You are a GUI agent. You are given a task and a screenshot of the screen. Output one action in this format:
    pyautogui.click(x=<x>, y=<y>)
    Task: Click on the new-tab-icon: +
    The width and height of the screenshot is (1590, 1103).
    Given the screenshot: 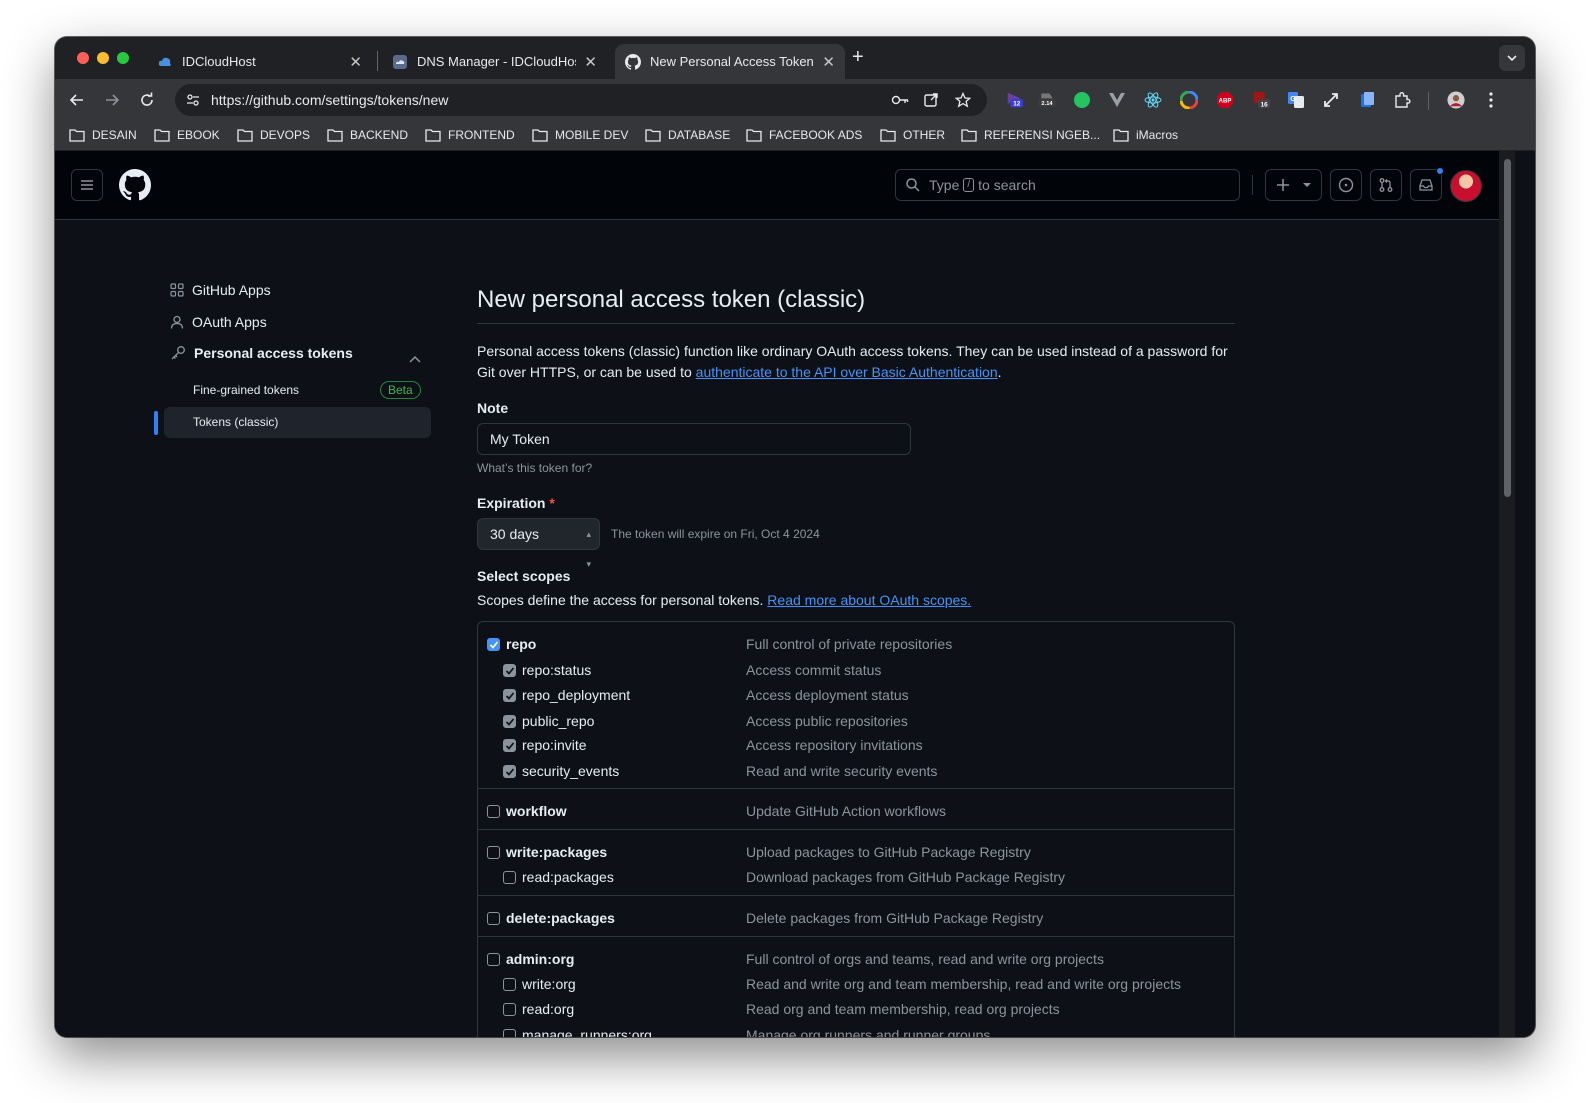 What is the action you would take?
    pyautogui.click(x=858, y=57)
    